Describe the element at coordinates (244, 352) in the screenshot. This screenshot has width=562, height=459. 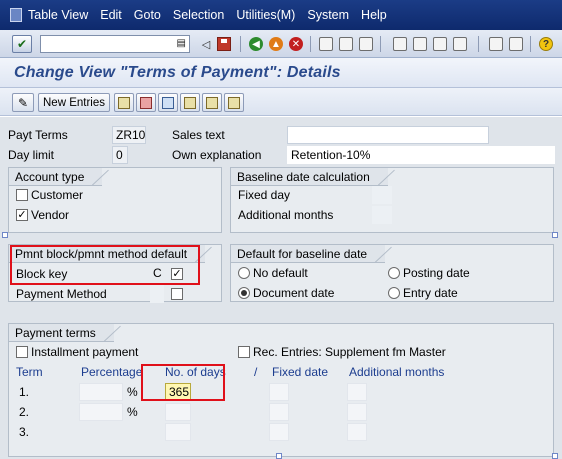
I see `rec-entries-checkbox` at that location.